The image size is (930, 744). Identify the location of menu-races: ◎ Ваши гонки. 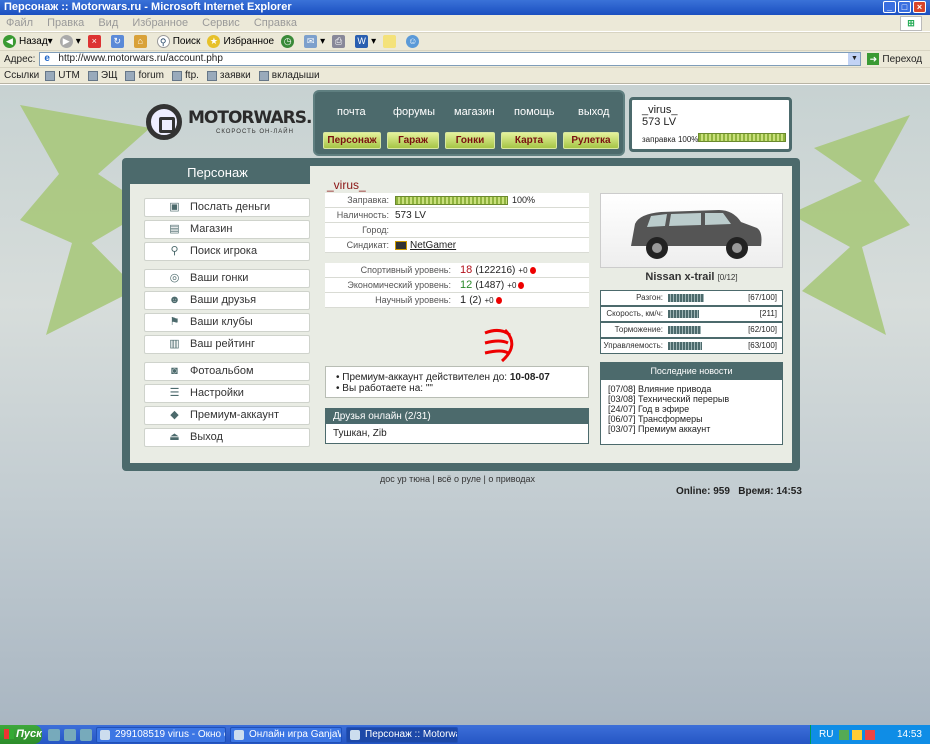
(227, 278).